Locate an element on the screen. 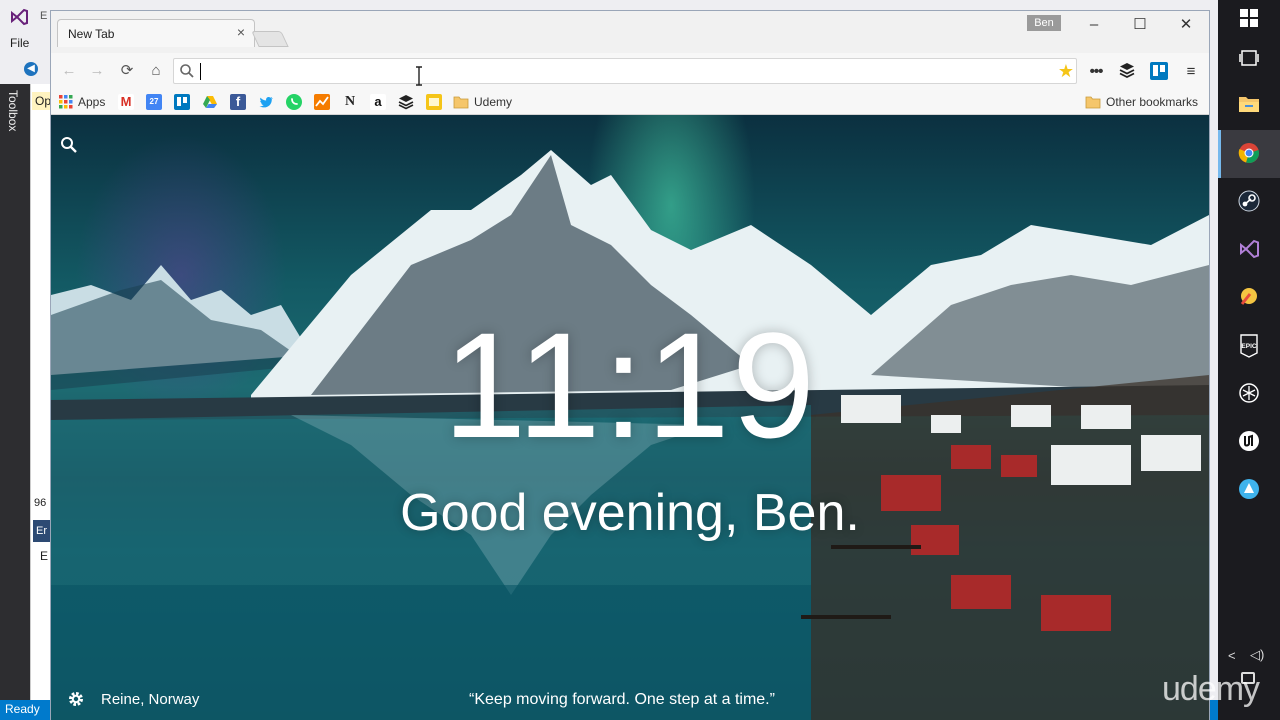 This screenshot has width=1280, height=720. omnibox: ★ is located at coordinates (625, 71).